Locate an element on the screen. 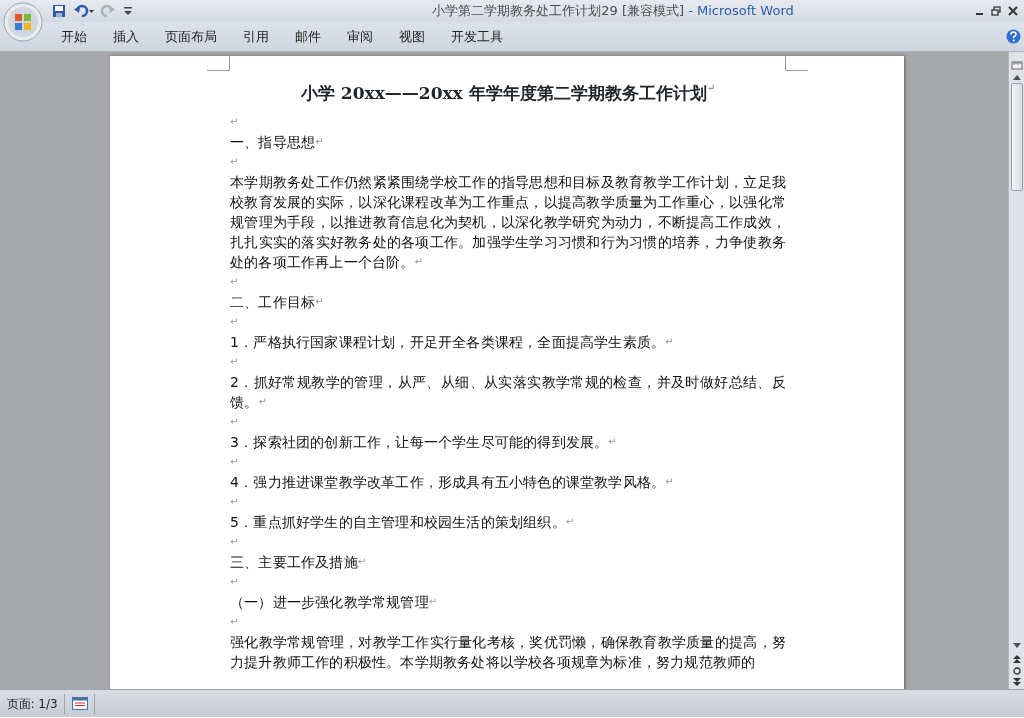 The height and width of the screenshot is (718, 1024). document-status-icon is located at coordinates (79, 703).